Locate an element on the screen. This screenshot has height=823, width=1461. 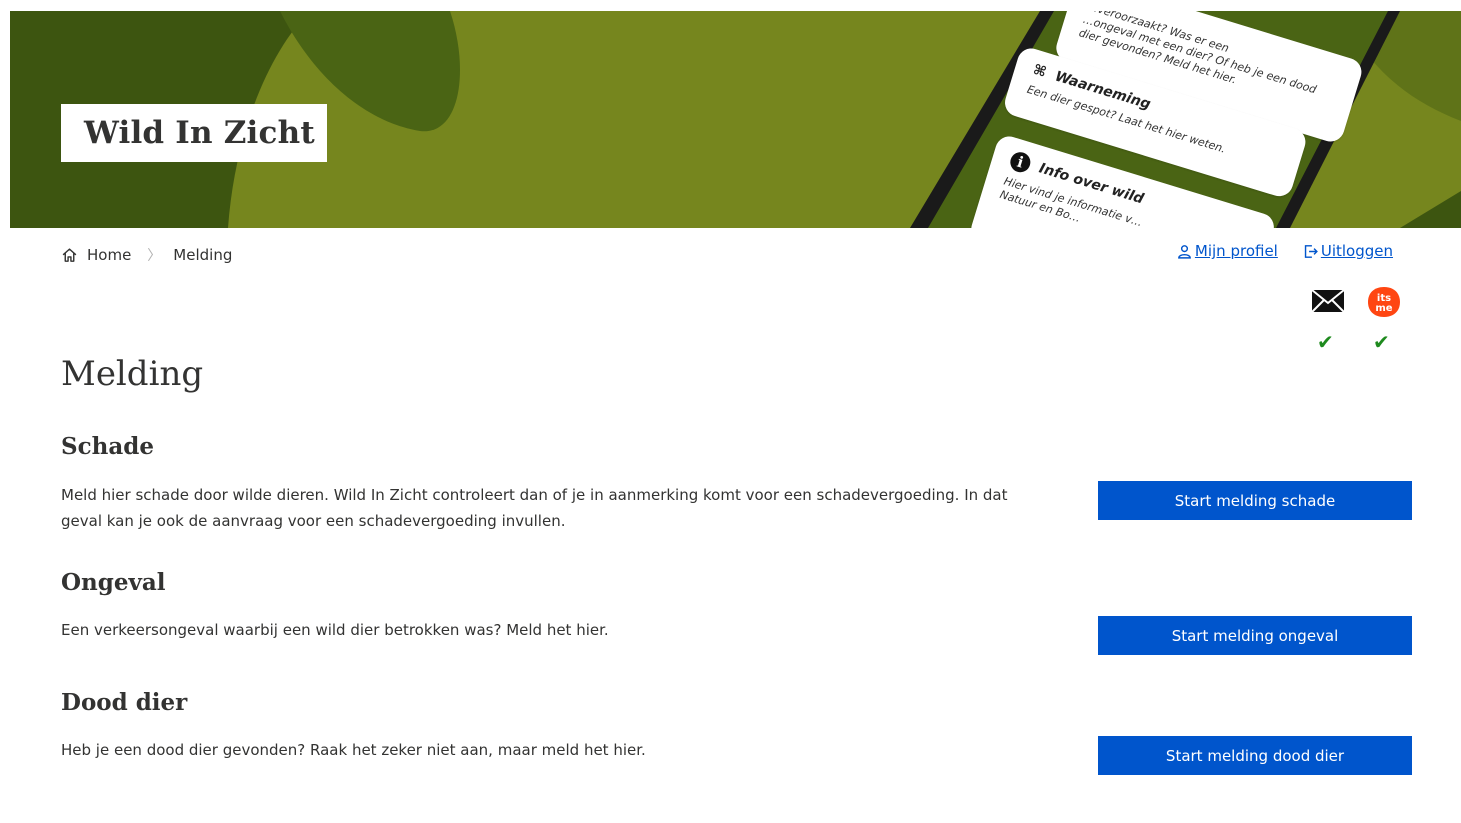
itsme-icon: its me is located at coordinates (1384, 302).